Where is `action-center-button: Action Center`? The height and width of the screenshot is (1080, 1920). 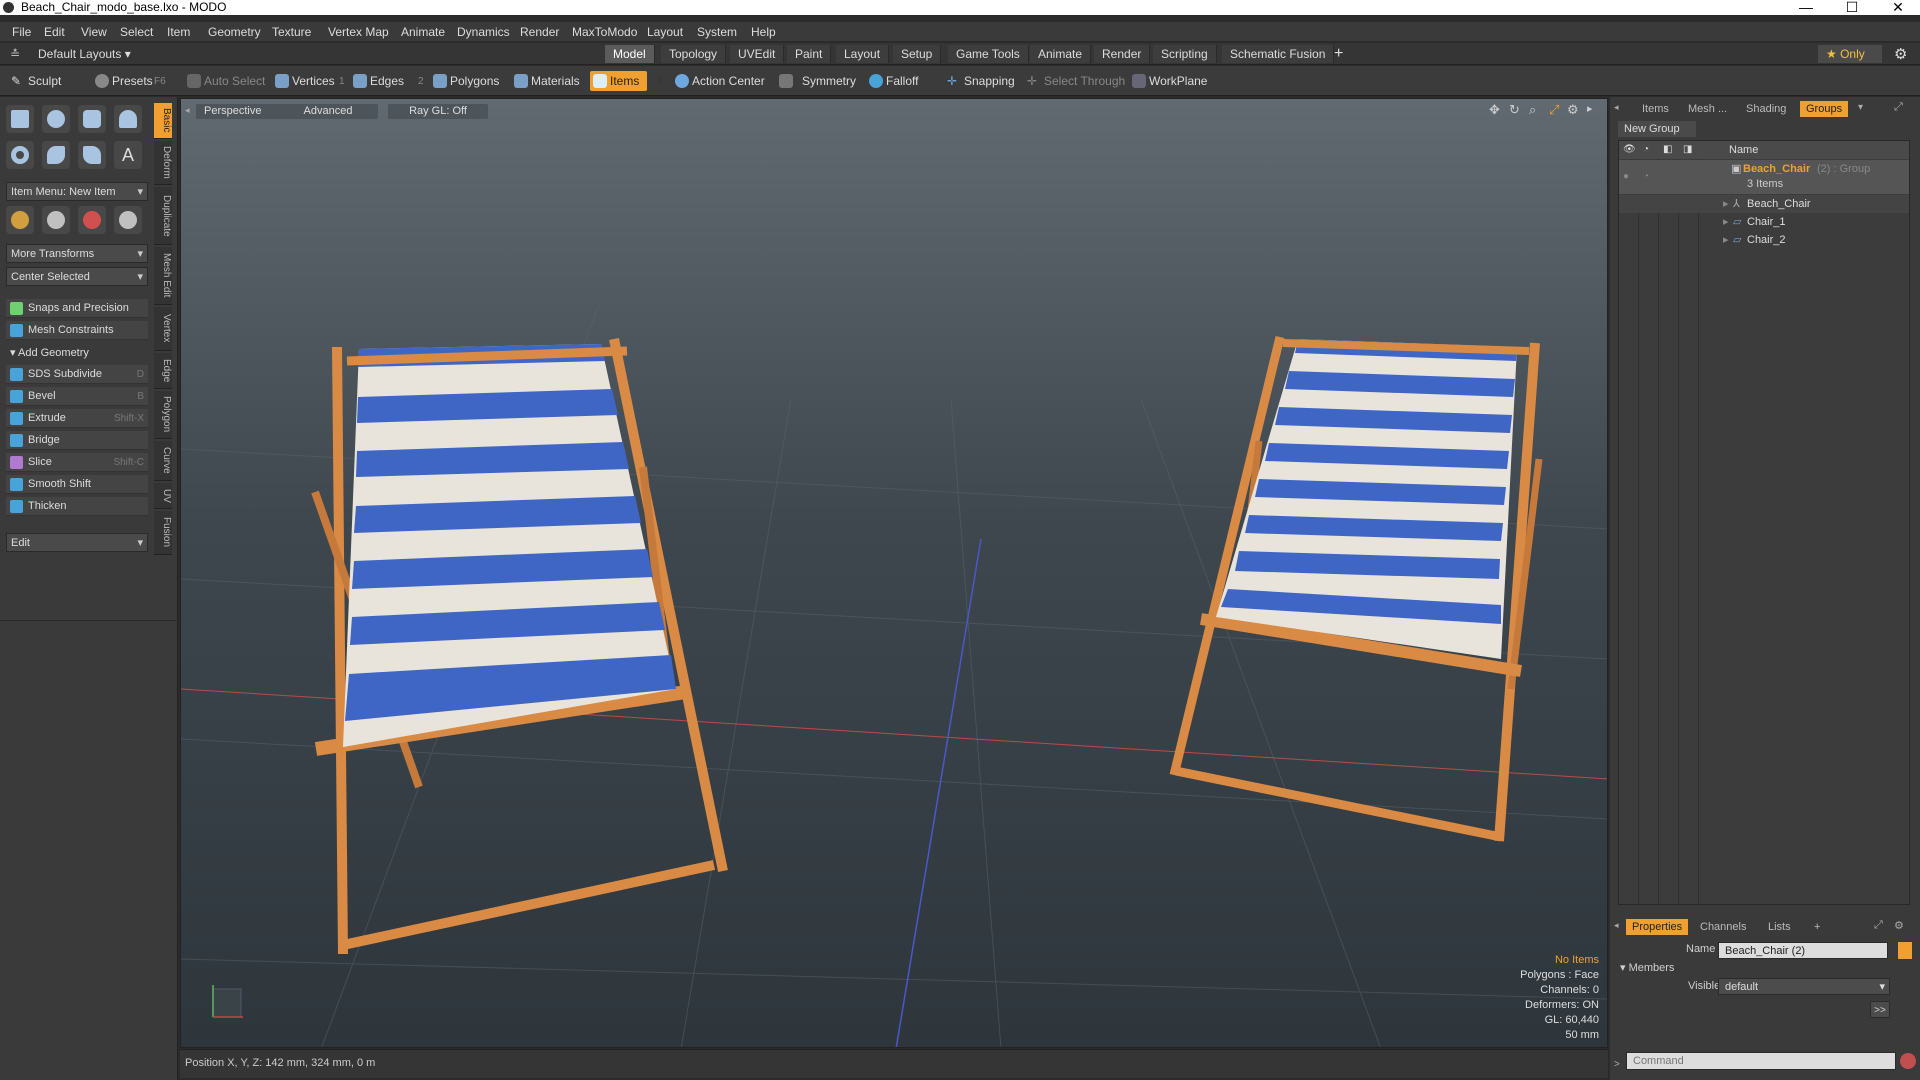
action-center-button: Action Center is located at coordinates (718, 81).